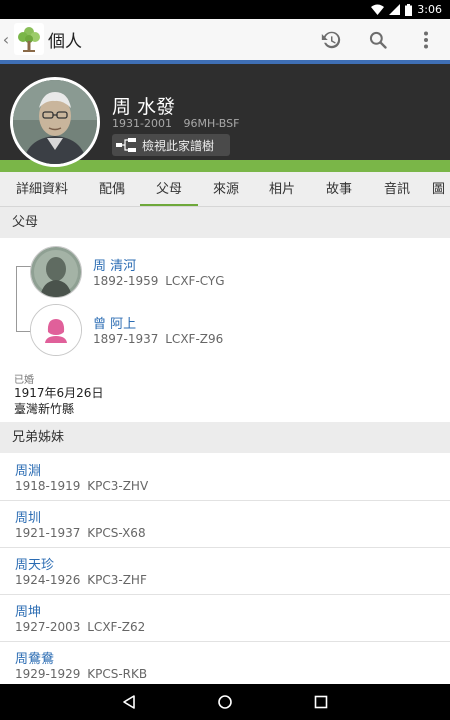 Image resolution: width=450 pixels, height=720 pixels. What do you see at coordinates (48, 627) in the screenshot?
I see `sibling-lifespan: 1927-2003` at bounding box center [48, 627].